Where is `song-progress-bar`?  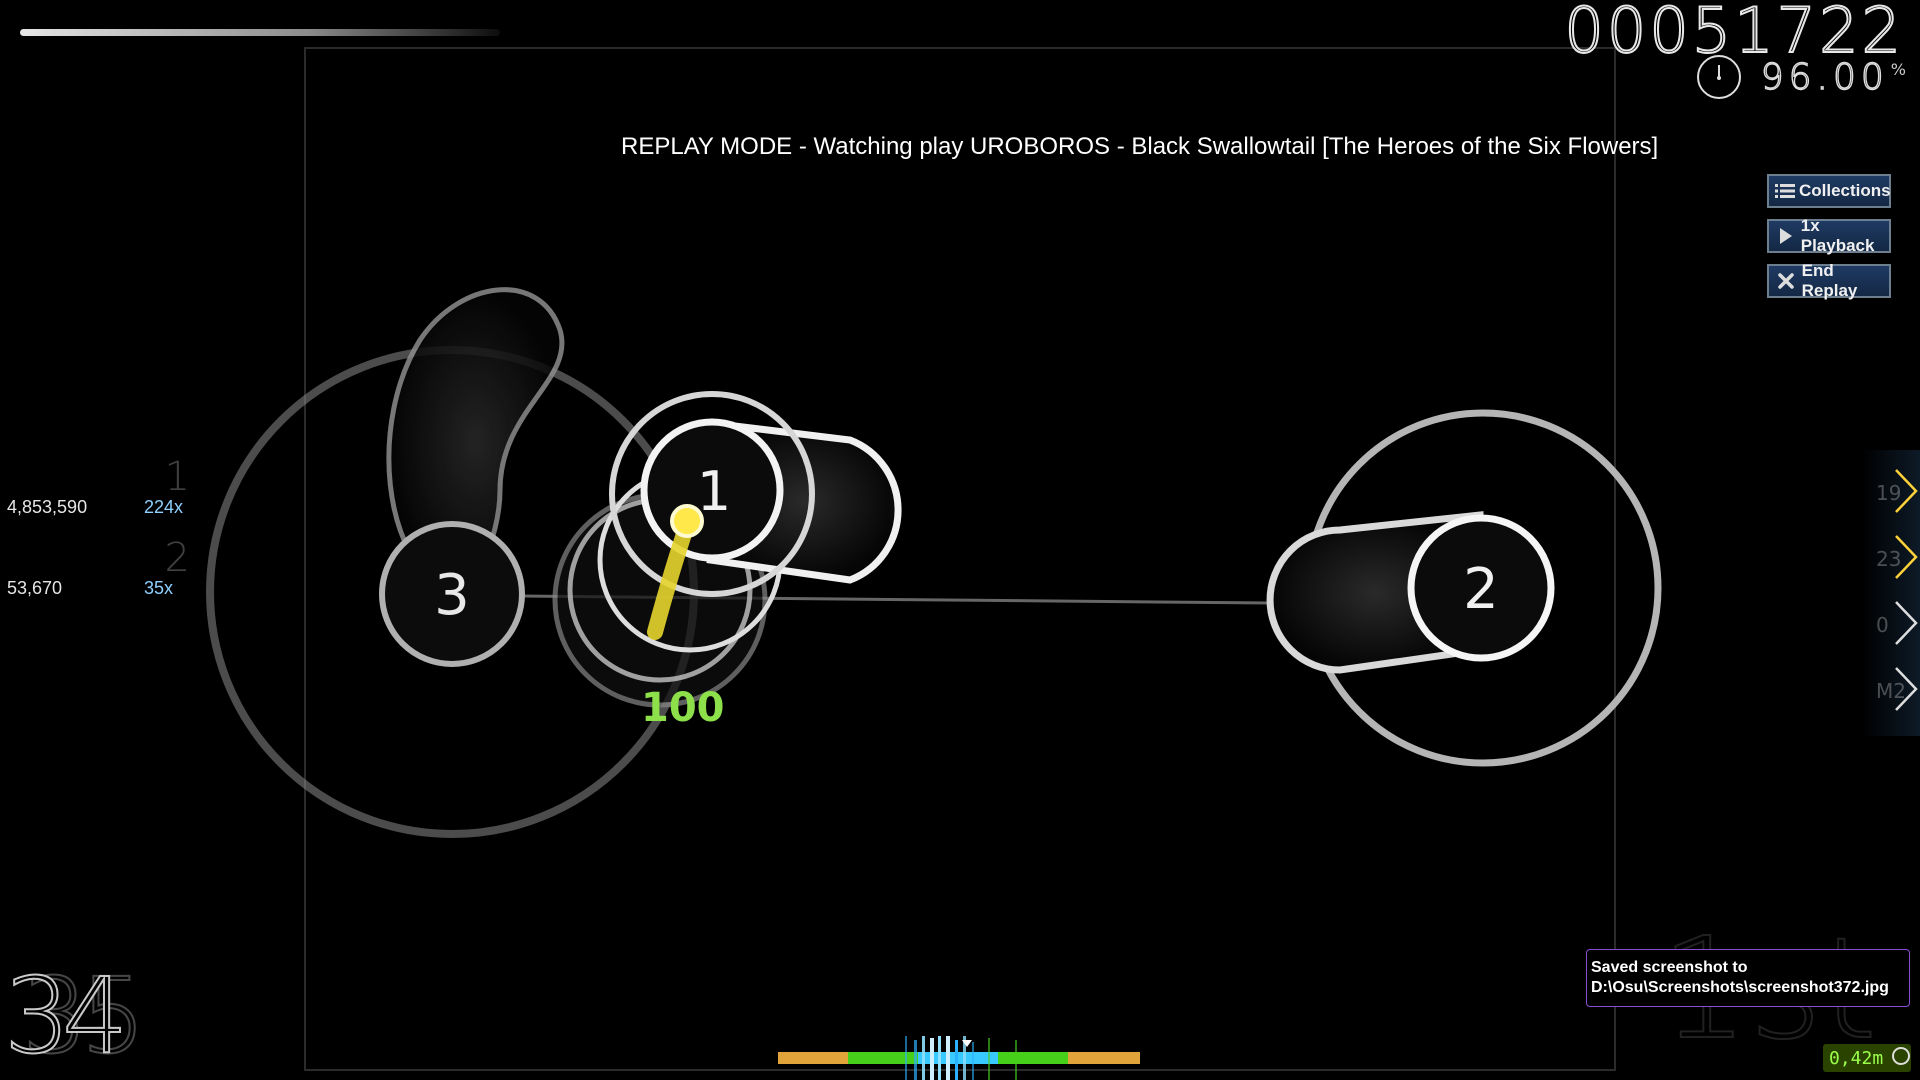
song-progress-bar is located at coordinates (260, 32).